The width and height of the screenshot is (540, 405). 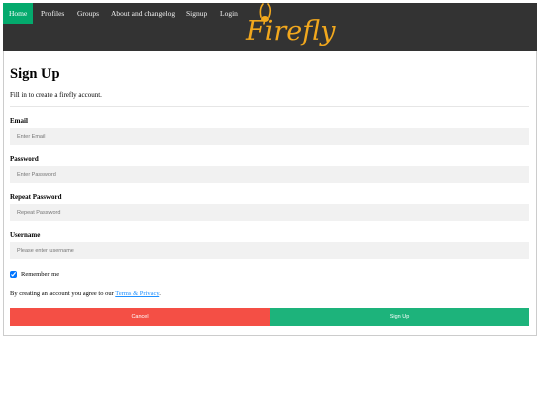 I want to click on page-title: Sign Up, so click(x=35, y=74).